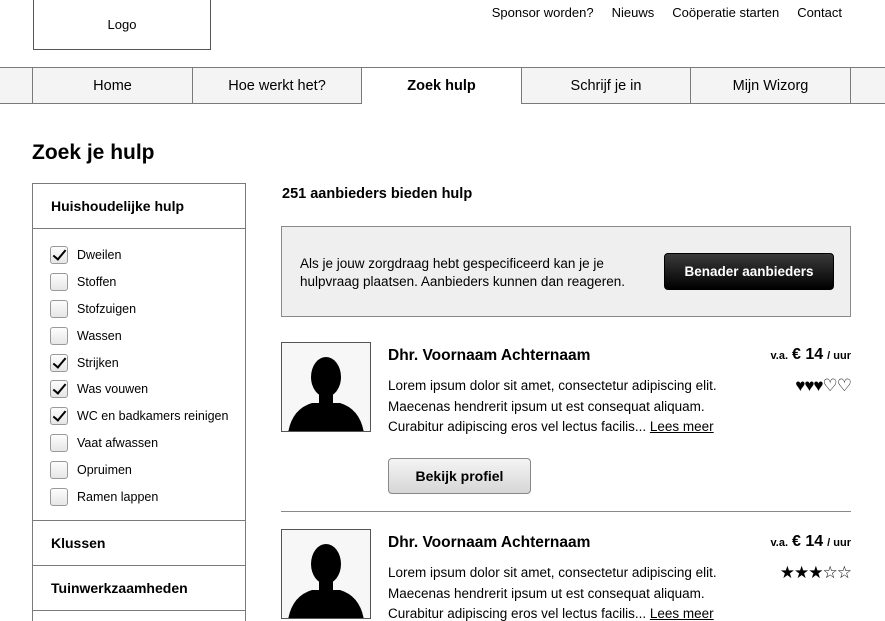  I want to click on link-nieuws: Nieuws, so click(633, 12).